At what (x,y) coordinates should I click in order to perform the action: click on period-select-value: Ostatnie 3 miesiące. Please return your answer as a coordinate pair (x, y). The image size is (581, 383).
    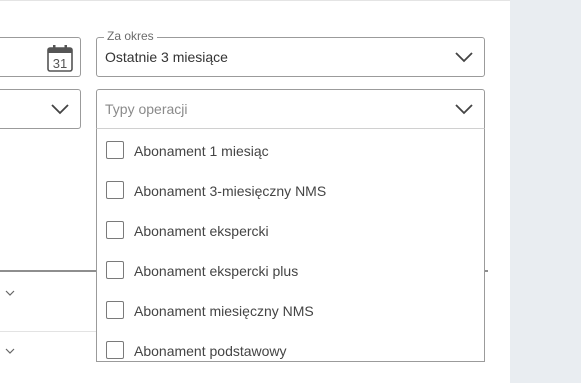
    Looking at the image, I should click on (166, 57).